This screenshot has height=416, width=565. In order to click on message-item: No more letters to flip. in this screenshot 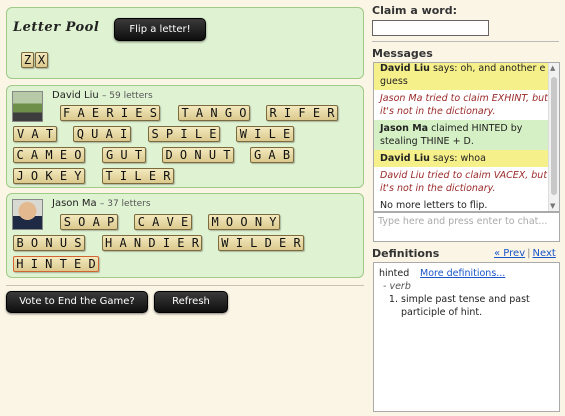, I will do `click(434, 205)`.